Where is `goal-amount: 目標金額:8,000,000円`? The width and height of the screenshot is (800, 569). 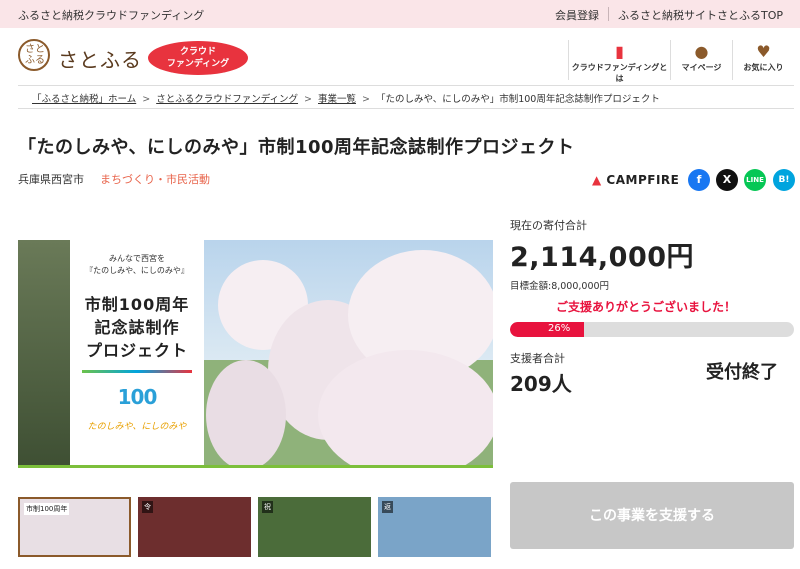
goal-amount: 目標金額:8,000,000円 is located at coordinates (560, 286).